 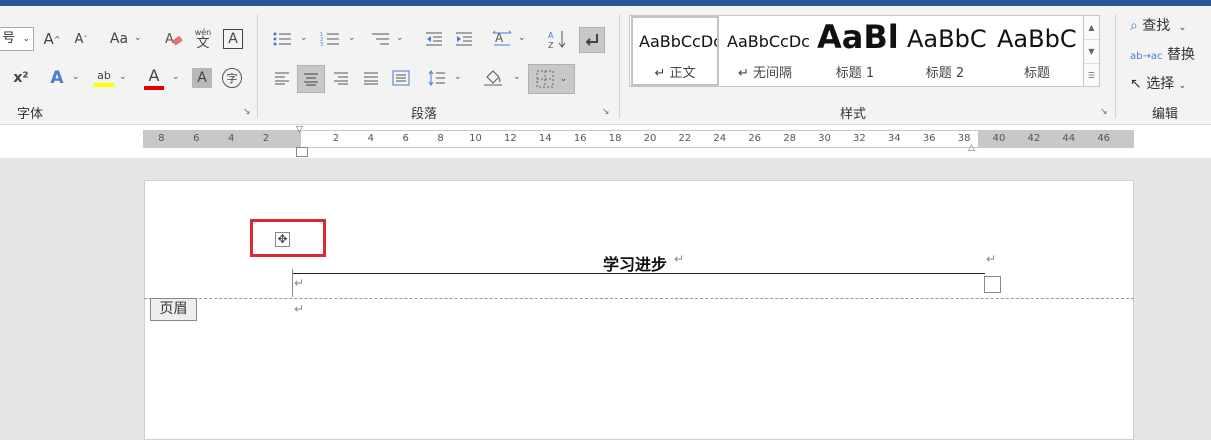 What do you see at coordinates (138, 38) in the screenshot?
I see `change-case-dropdown-icon: ⌄` at bounding box center [138, 38].